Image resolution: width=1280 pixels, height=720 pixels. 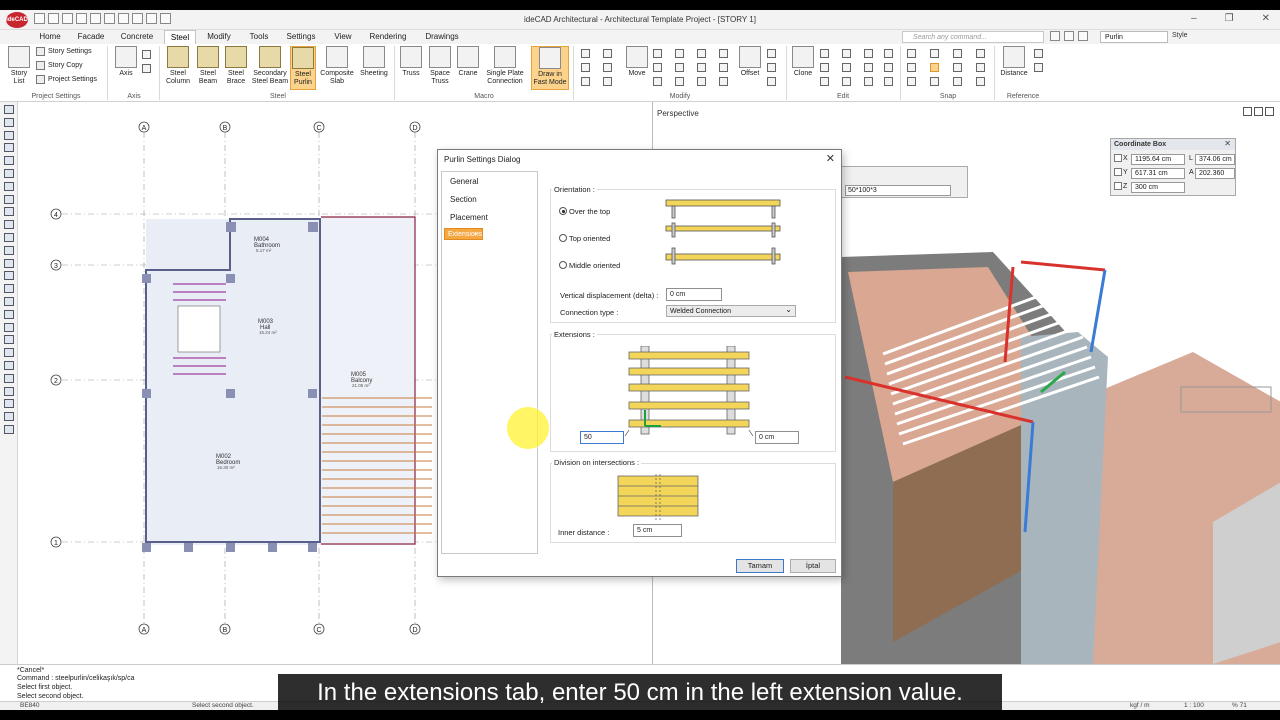 I want to click on single-plate-connection-button: Single Plate Connection, so click(x=505, y=66).